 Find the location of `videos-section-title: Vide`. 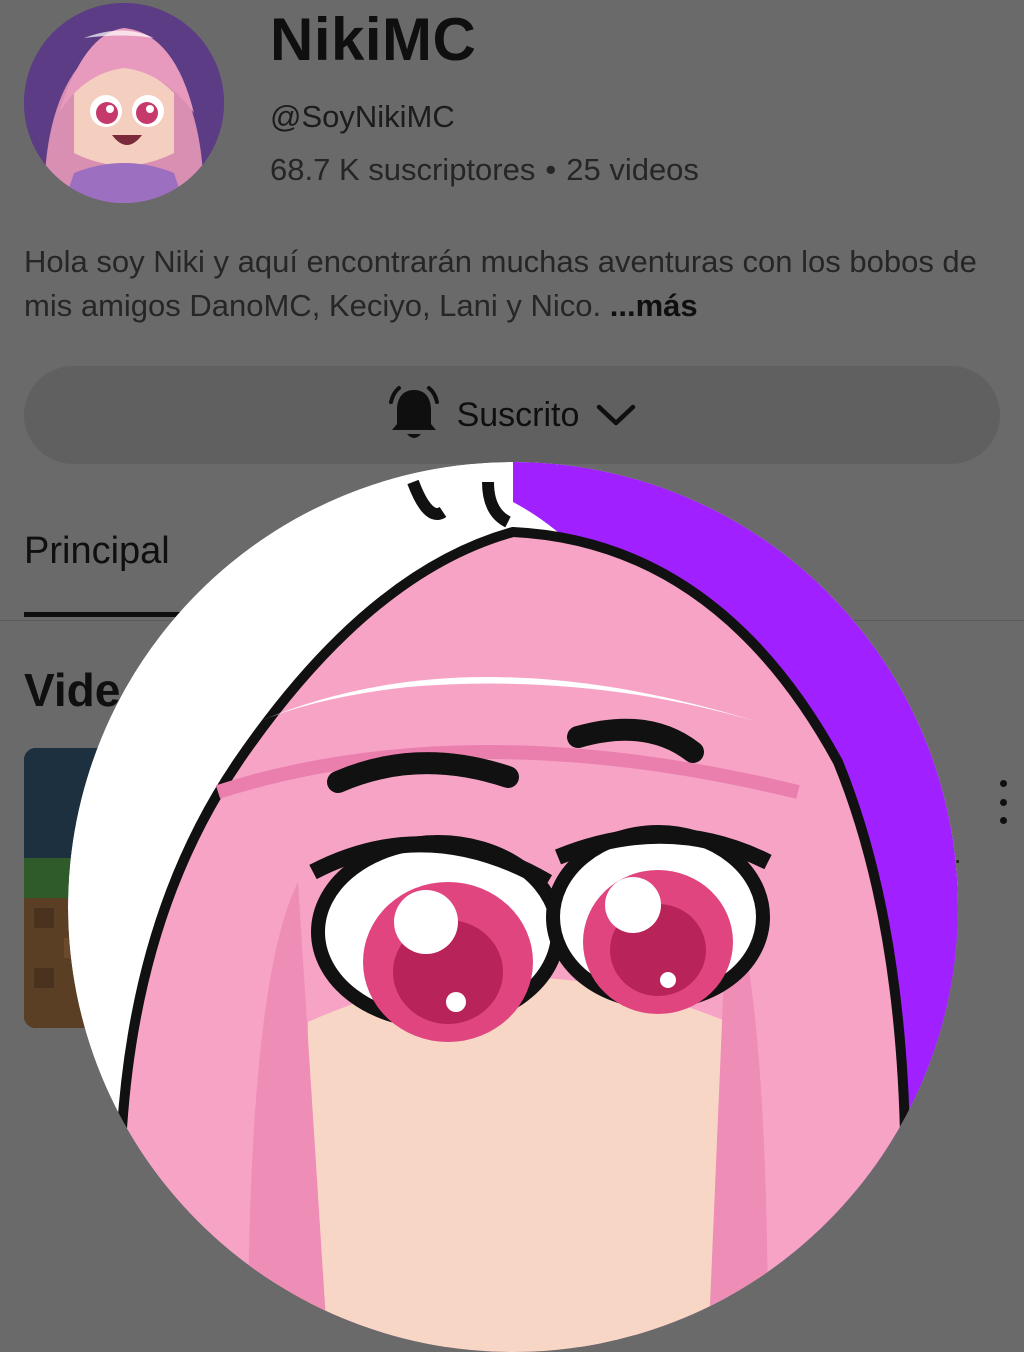

videos-section-title: Vide is located at coordinates (72, 690).